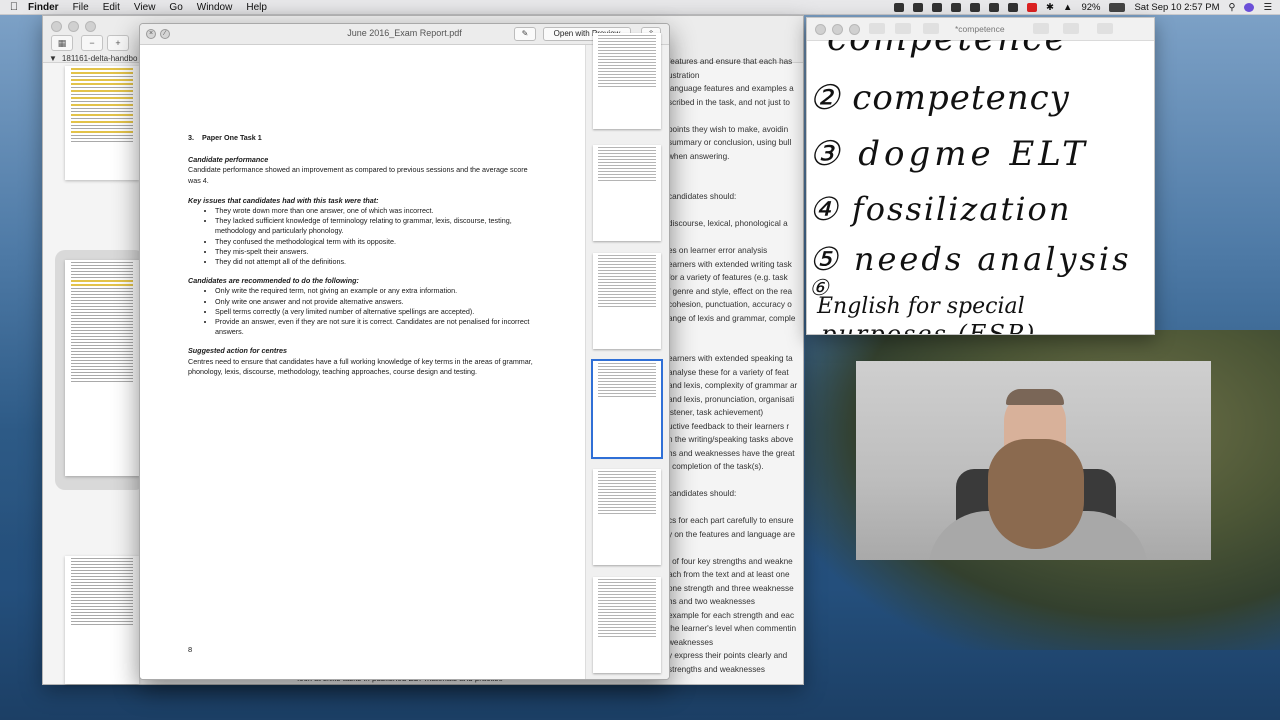 The image size is (1280, 720). Describe the element at coordinates (729, 574) in the screenshot. I see `background-text-line: ach from the text and at least one` at that location.